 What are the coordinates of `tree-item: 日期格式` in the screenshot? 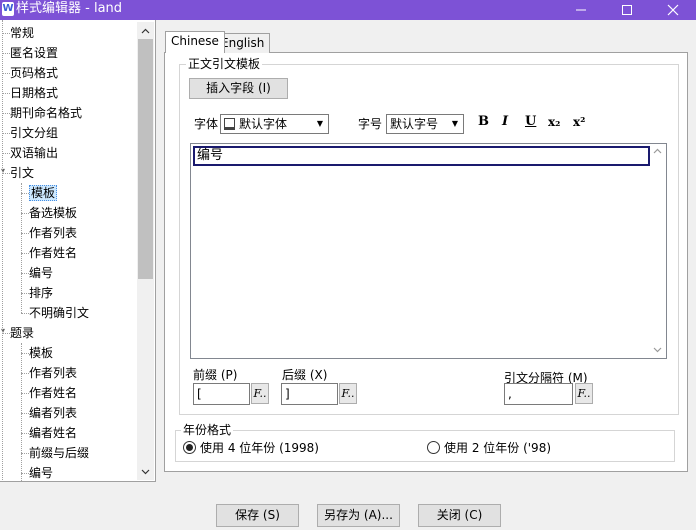 It's located at (34, 93).